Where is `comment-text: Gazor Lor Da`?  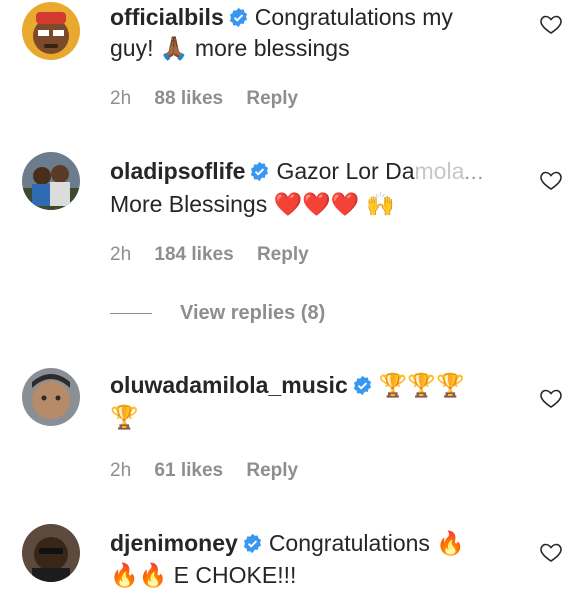 comment-text: Gazor Lor Da is located at coordinates (345, 171).